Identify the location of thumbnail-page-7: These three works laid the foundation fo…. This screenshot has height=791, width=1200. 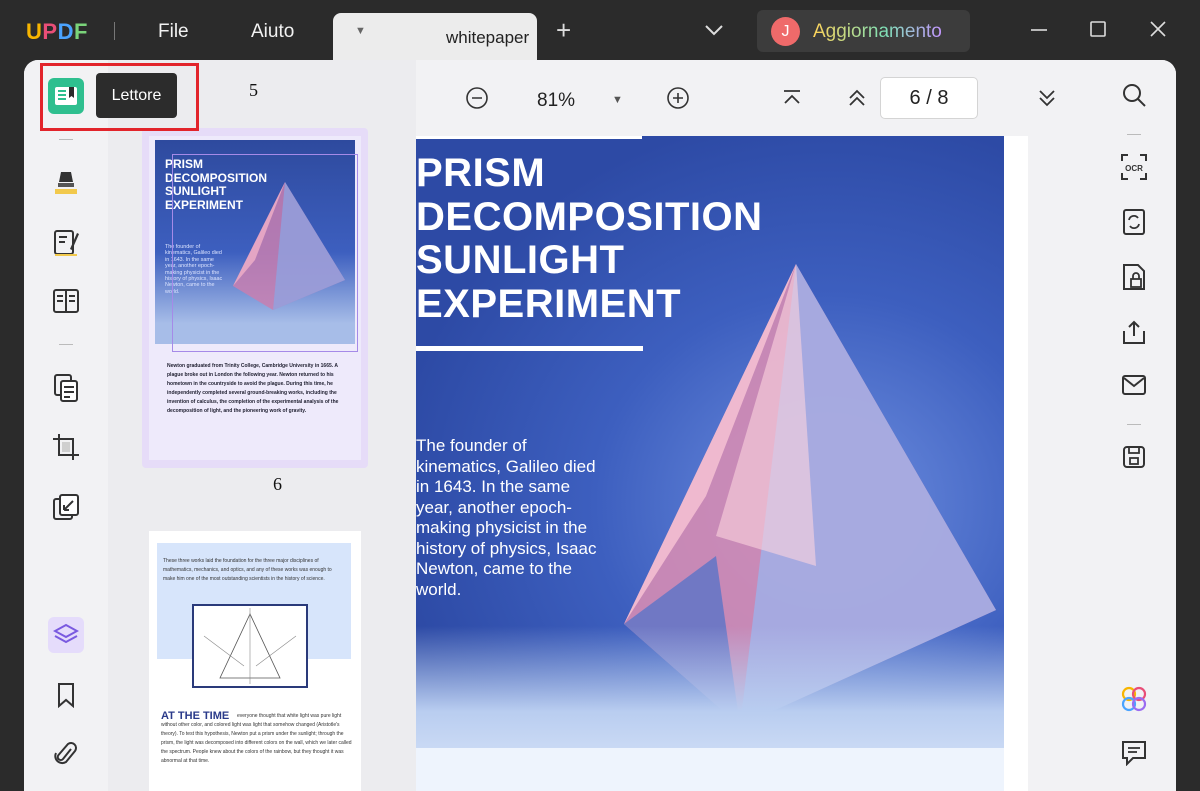
(255, 661).